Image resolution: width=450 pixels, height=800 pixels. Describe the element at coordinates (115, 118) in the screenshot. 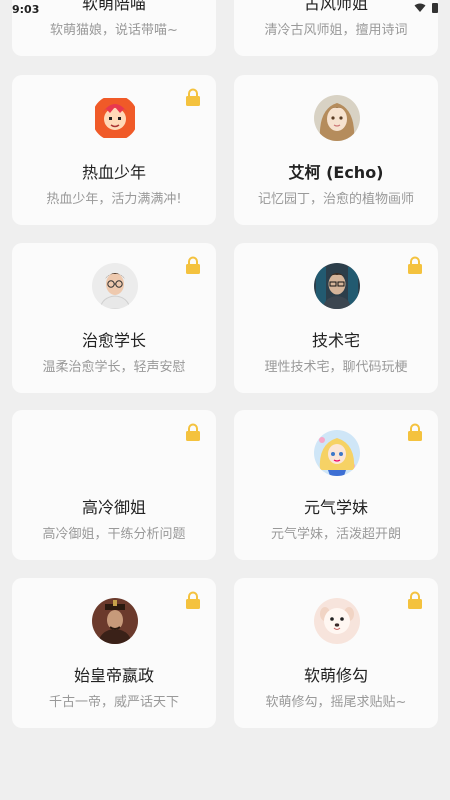

I see `anime-boy-avatar` at that location.